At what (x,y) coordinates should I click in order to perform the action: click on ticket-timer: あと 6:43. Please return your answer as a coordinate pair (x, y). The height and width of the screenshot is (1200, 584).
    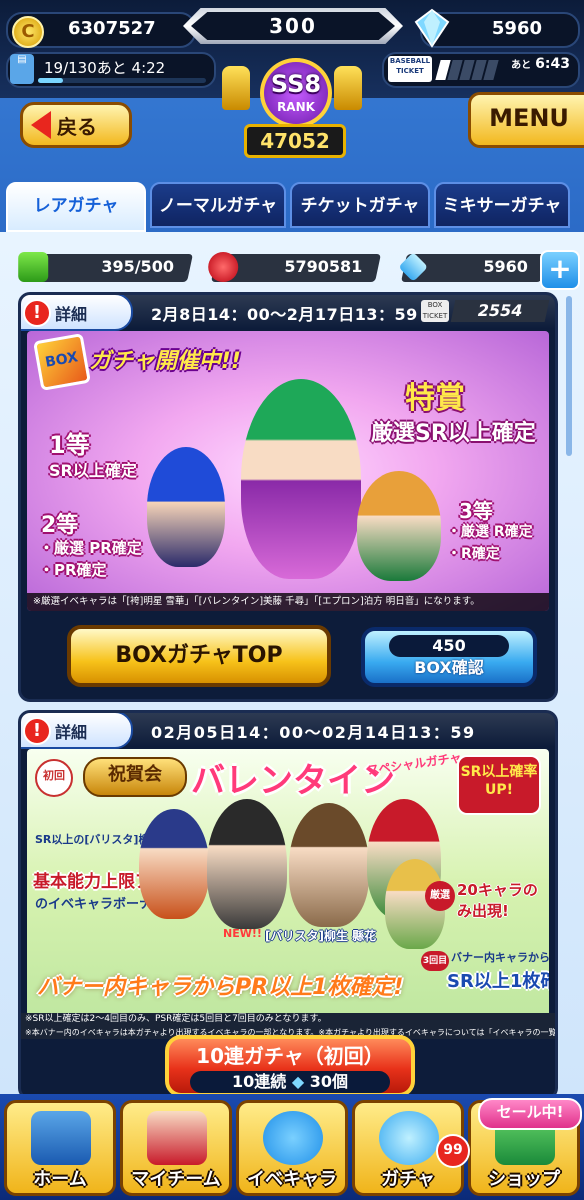
    Looking at the image, I should click on (540, 64).